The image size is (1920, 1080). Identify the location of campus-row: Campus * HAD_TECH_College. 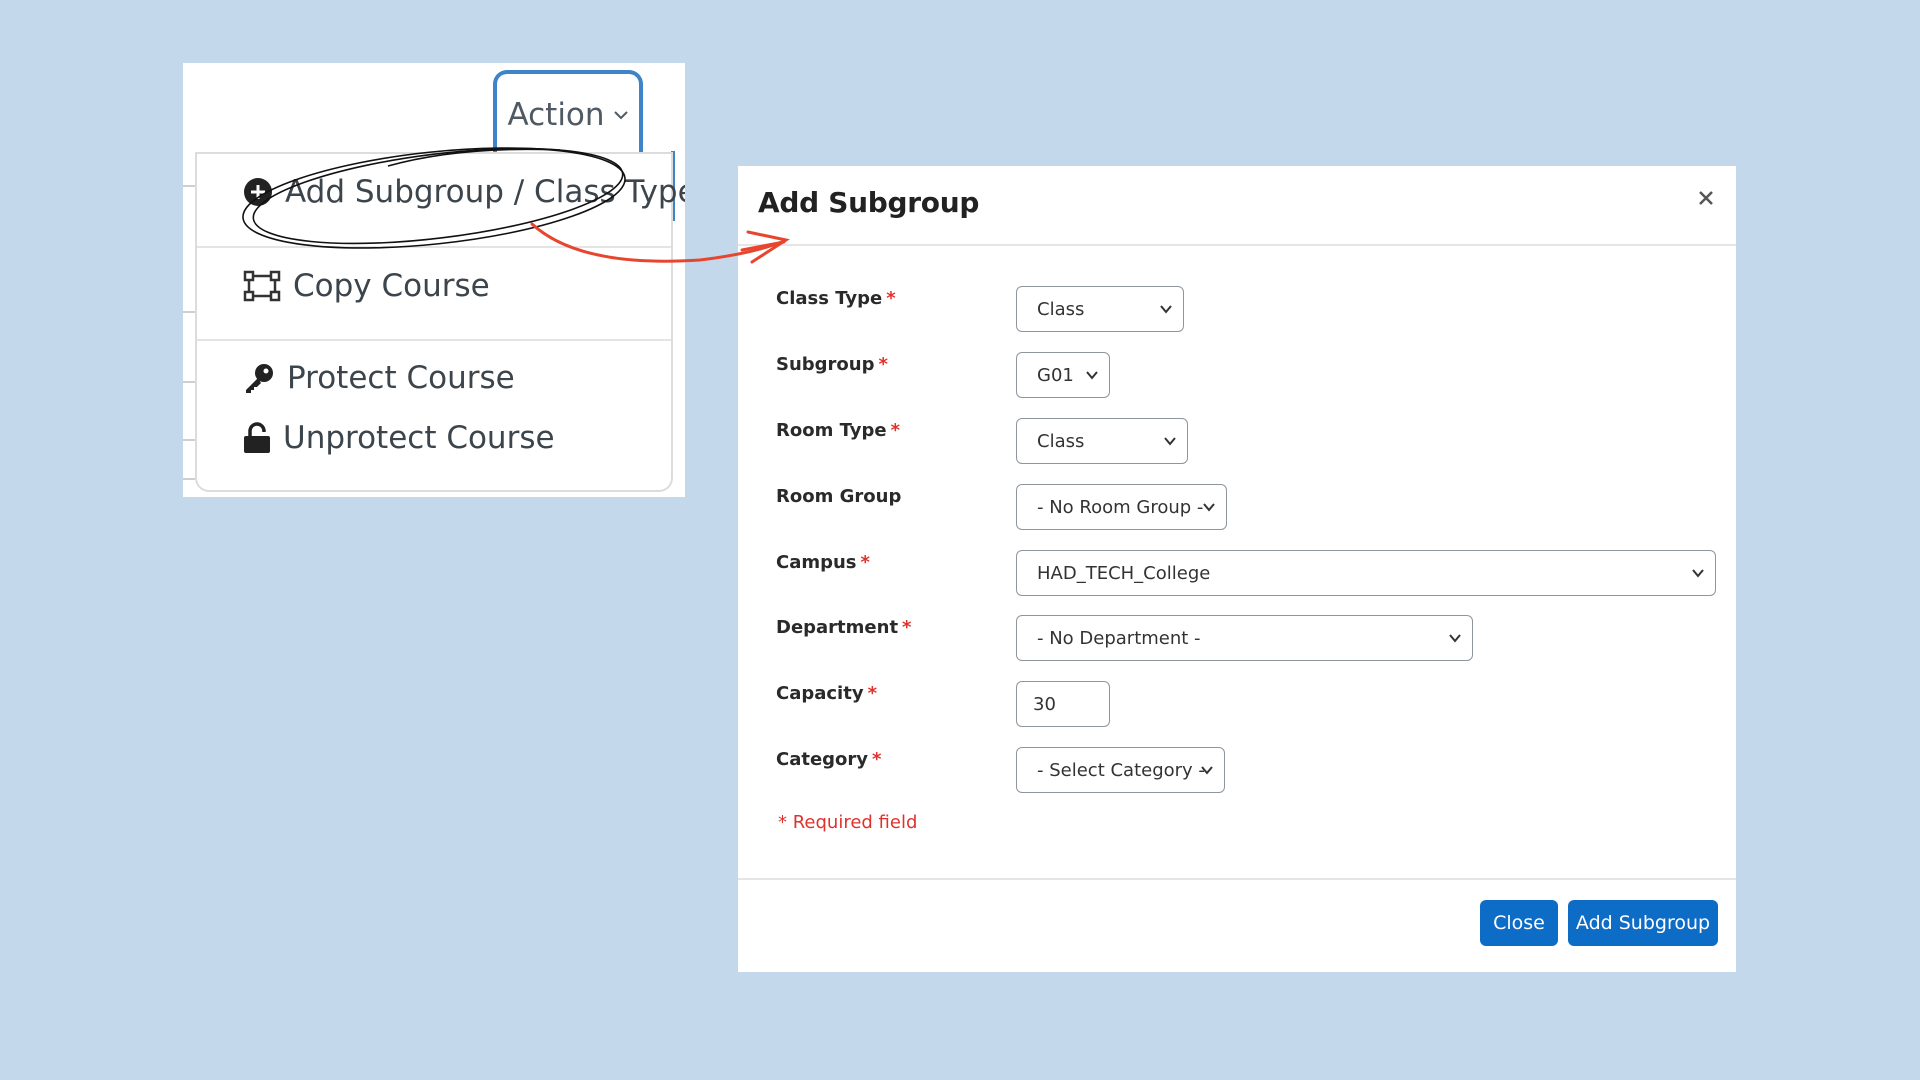
(1246, 573).